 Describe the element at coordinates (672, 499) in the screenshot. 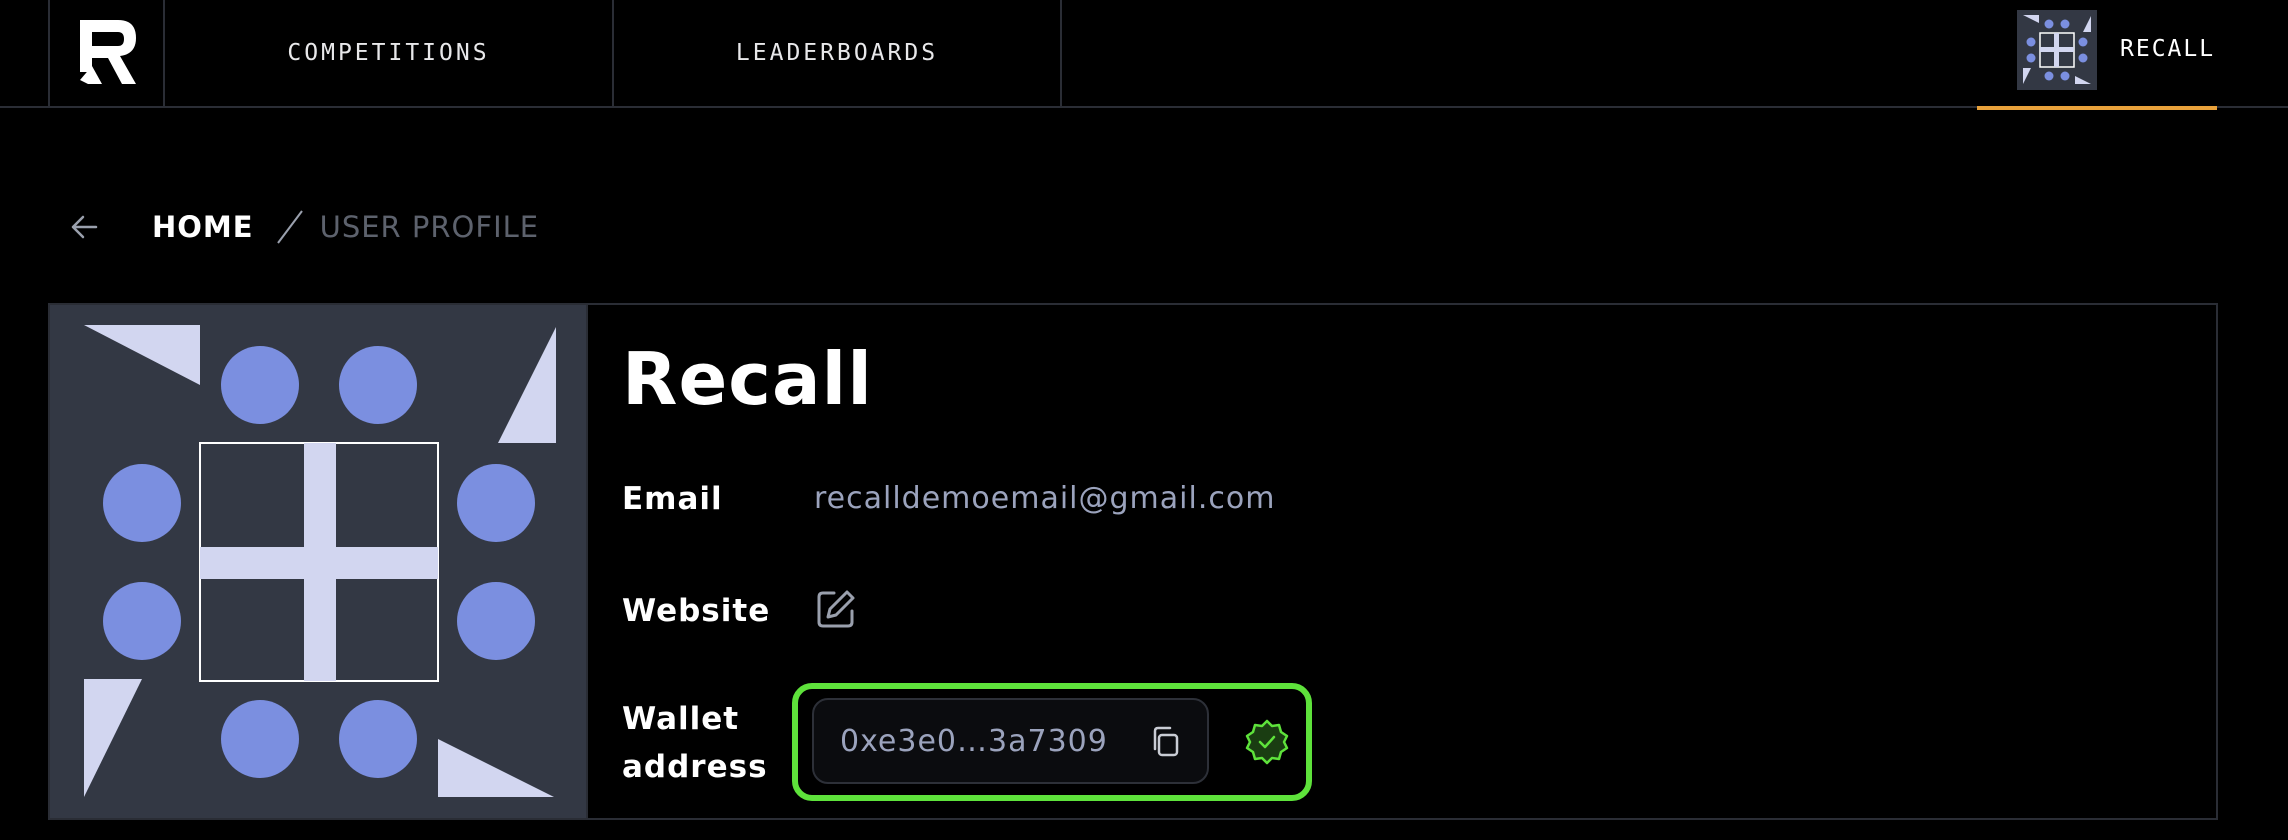

I see `email-label: Email` at that location.